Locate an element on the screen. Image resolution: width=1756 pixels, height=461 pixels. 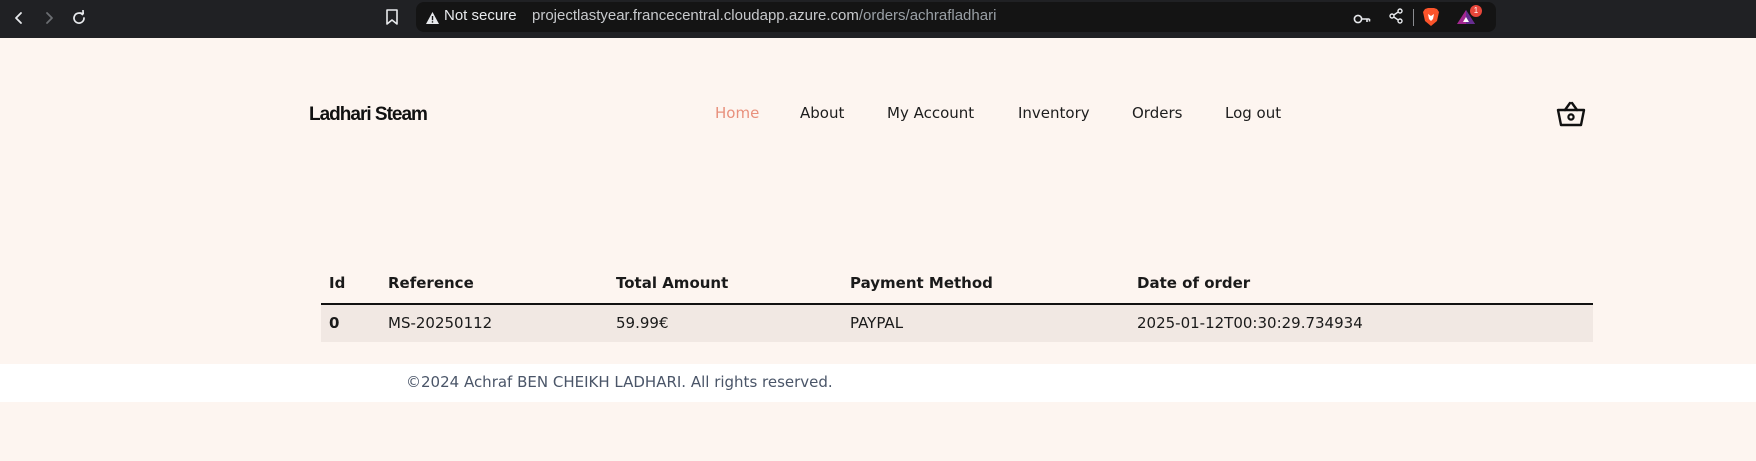
cell-total-amount: 59.99€ is located at coordinates (642, 323).